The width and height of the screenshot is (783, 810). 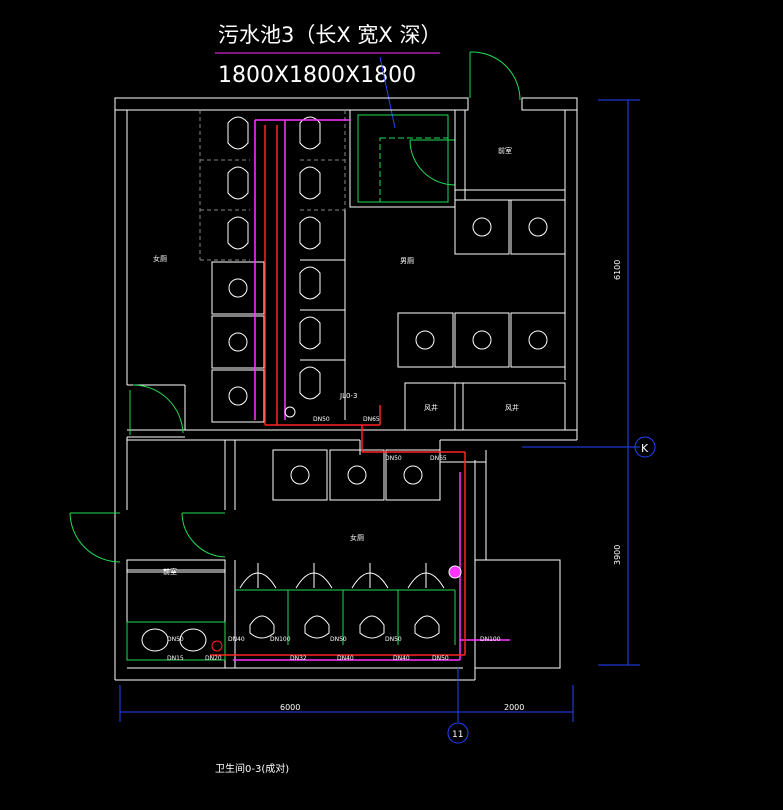 I want to click on pipe-label-dn65-a: DN65, so click(x=371, y=419).